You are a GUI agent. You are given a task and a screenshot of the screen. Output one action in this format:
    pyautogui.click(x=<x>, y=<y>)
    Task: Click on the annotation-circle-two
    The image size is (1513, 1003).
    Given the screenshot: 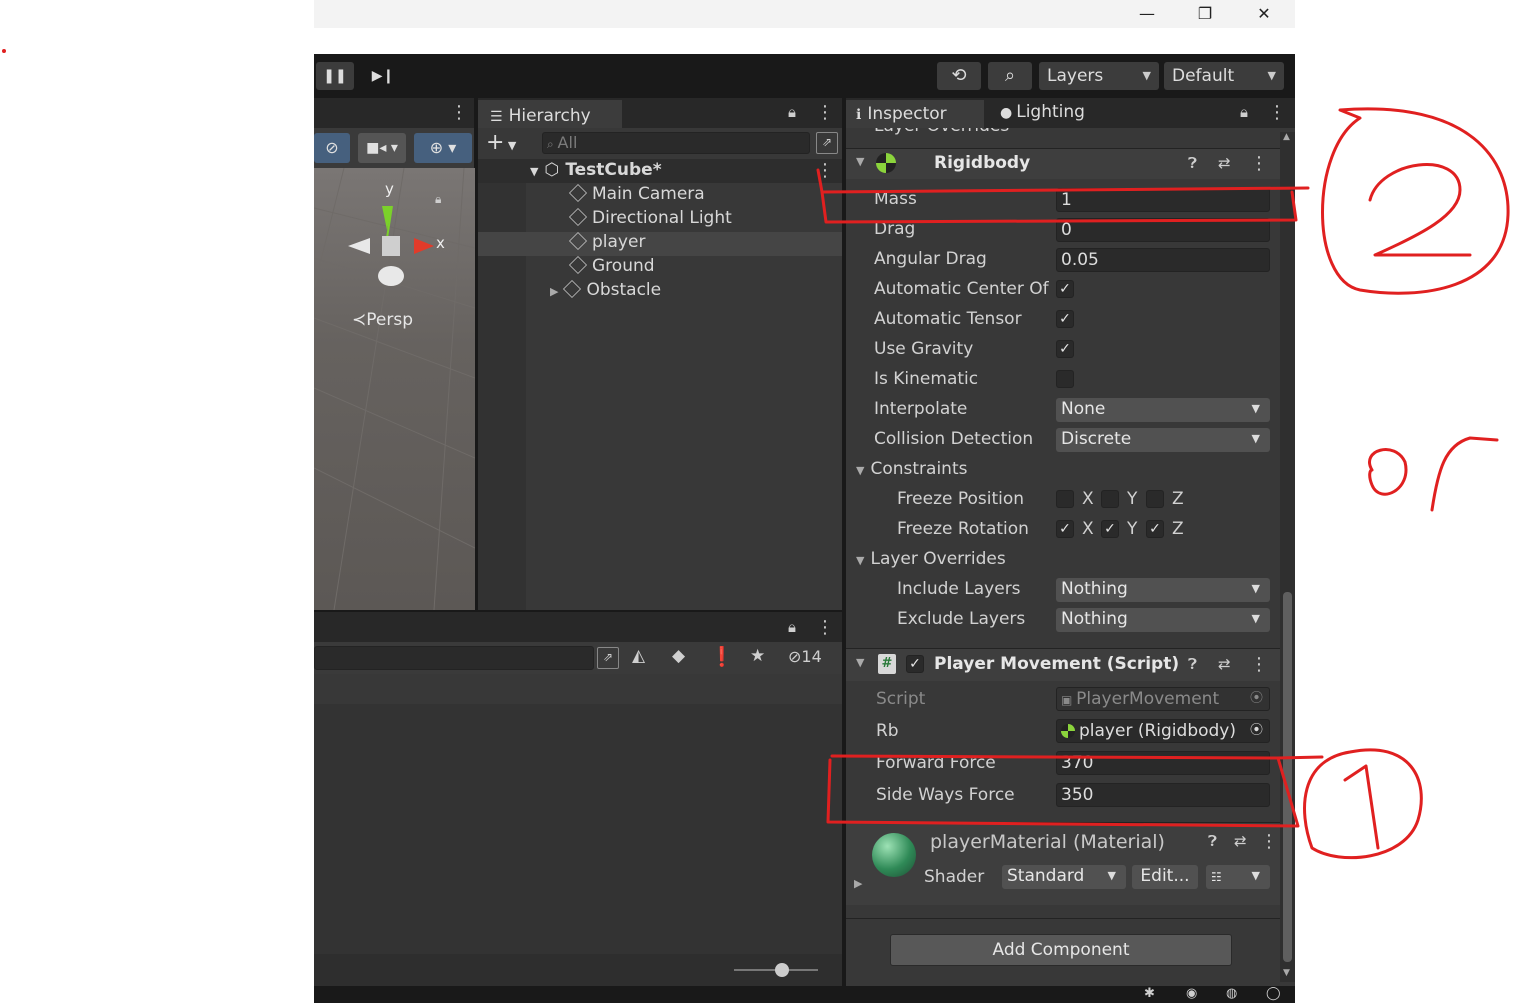 What is the action you would take?
    pyautogui.click(x=1416, y=201)
    